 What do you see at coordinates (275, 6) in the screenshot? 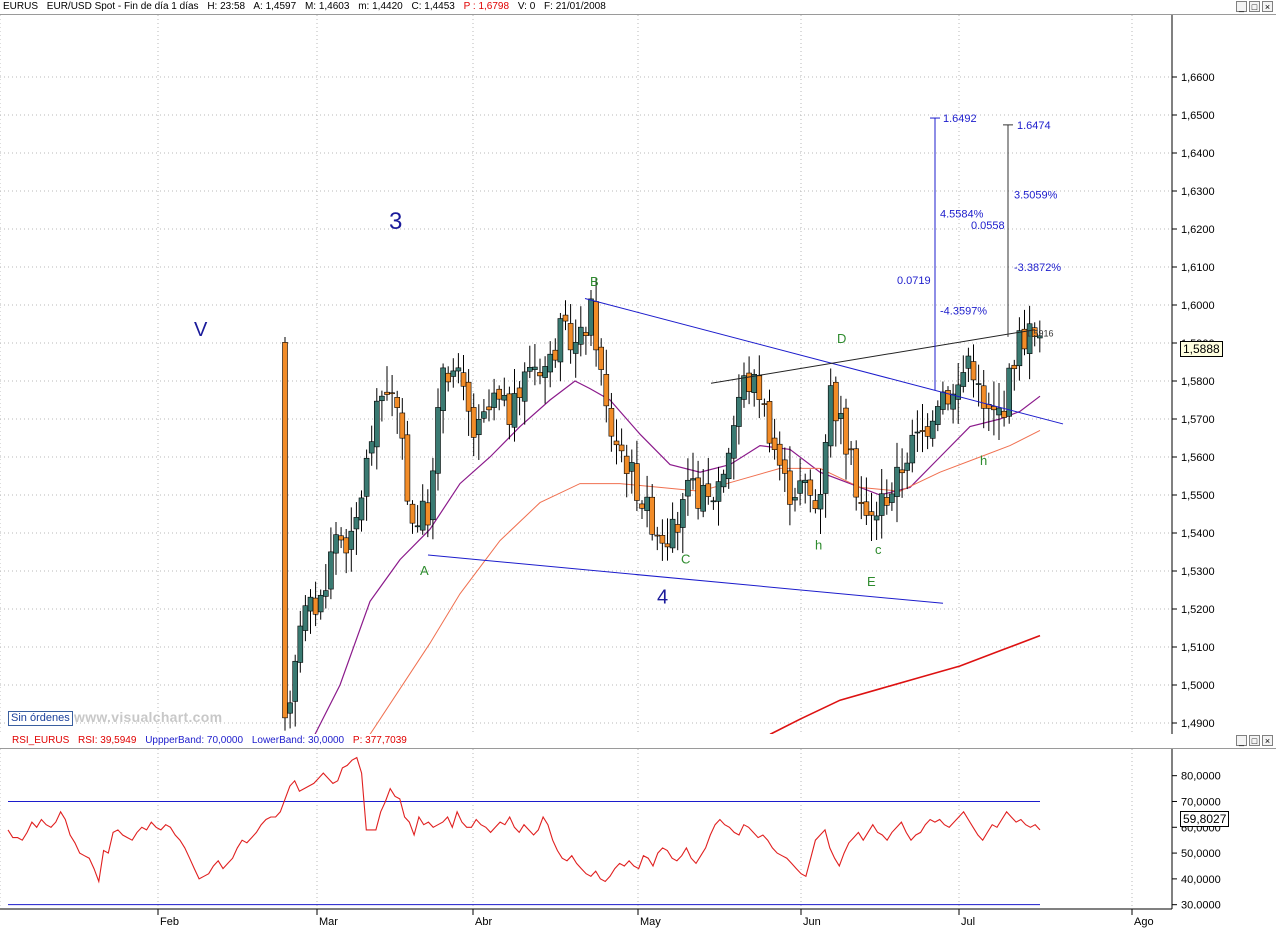
I see `header-a: A: 1,4597` at bounding box center [275, 6].